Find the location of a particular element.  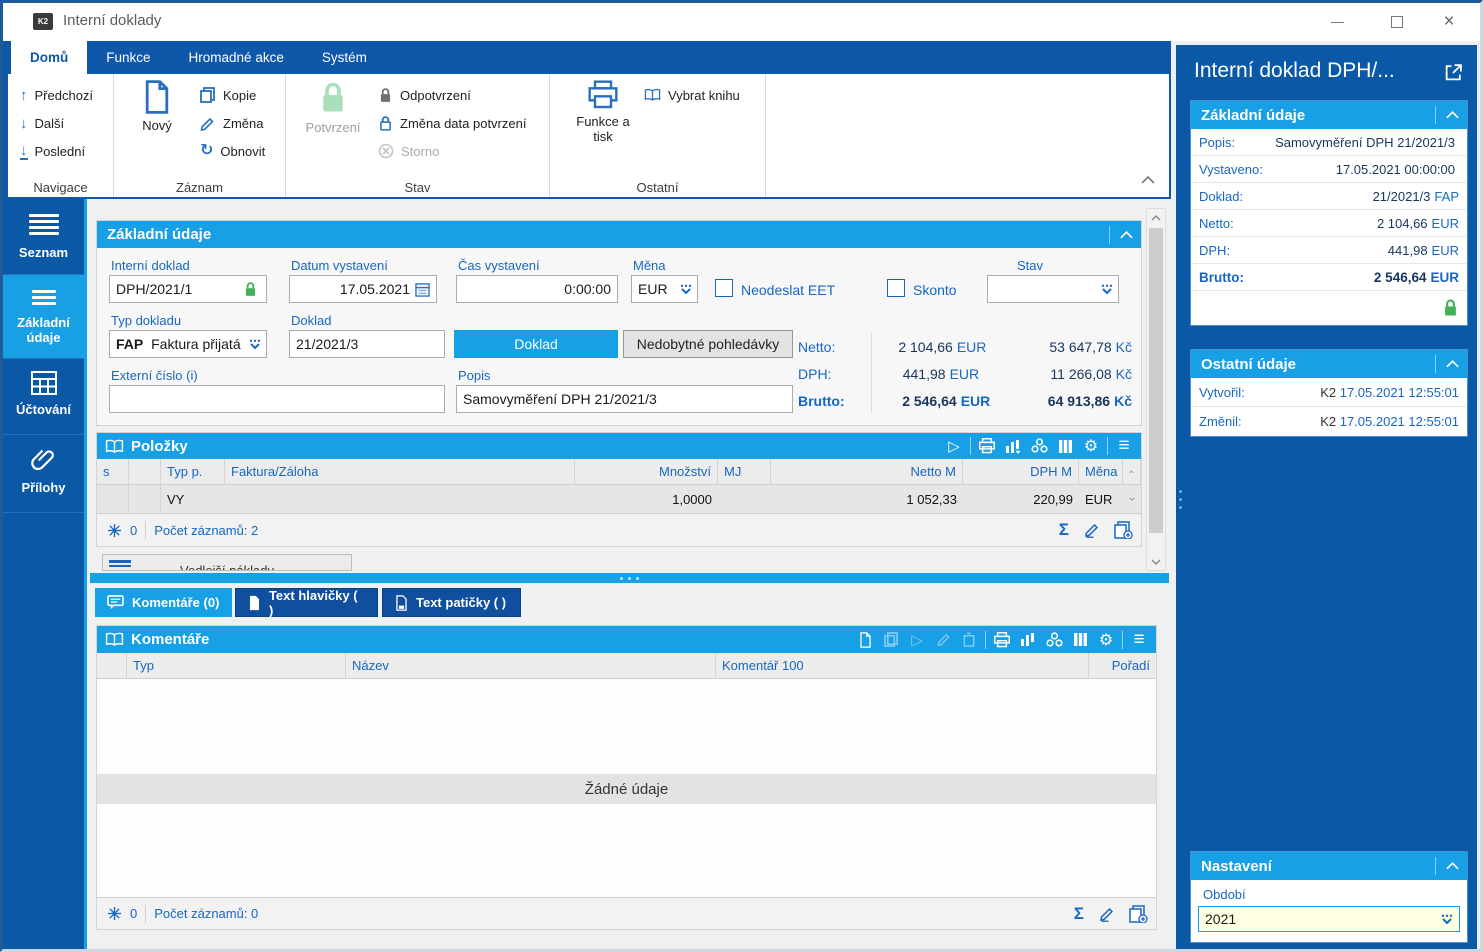

col-faktura-zaloha: Faktura/Záloha is located at coordinates (400, 471).